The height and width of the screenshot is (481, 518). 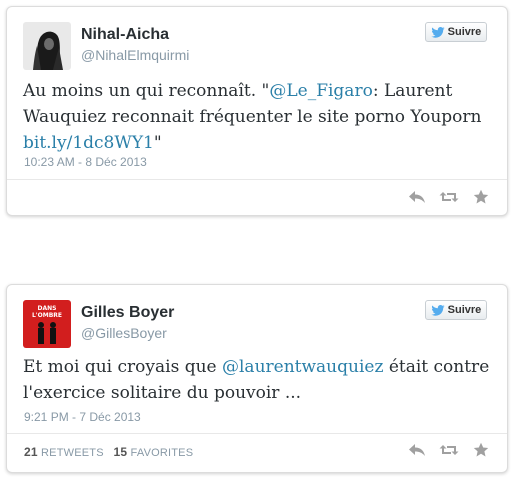 I want to click on timestamp: 10:23 AM - 8 Déc 2013, so click(x=85, y=162).